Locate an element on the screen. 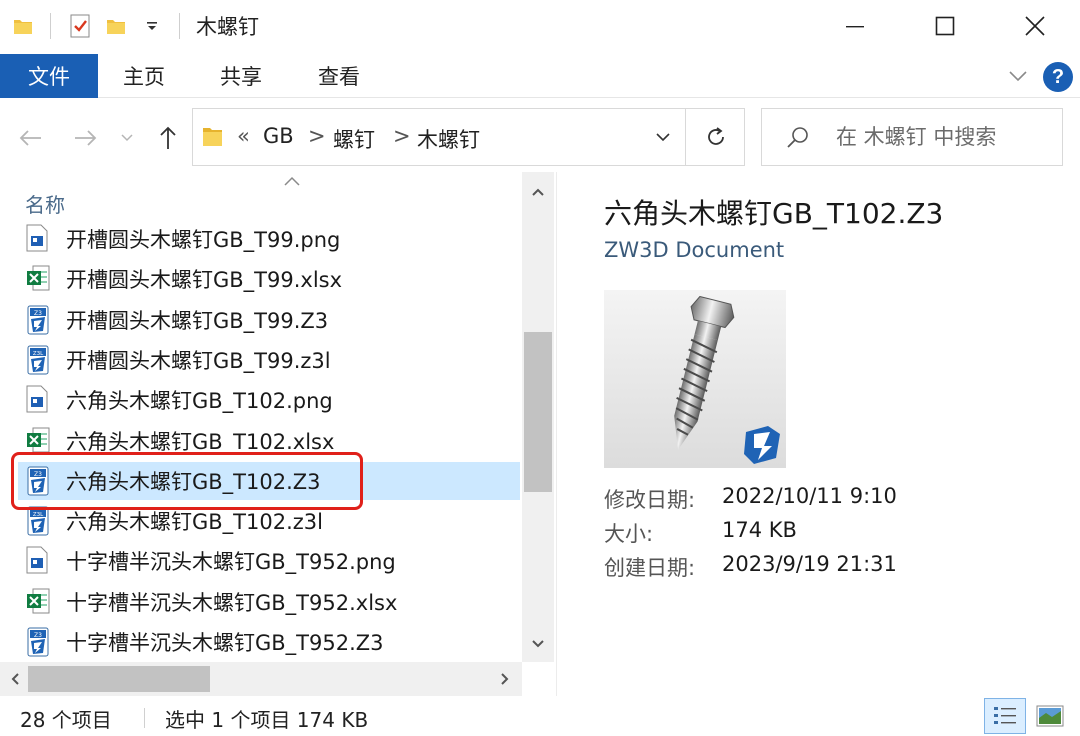  maximize-button is located at coordinates (945, 26).